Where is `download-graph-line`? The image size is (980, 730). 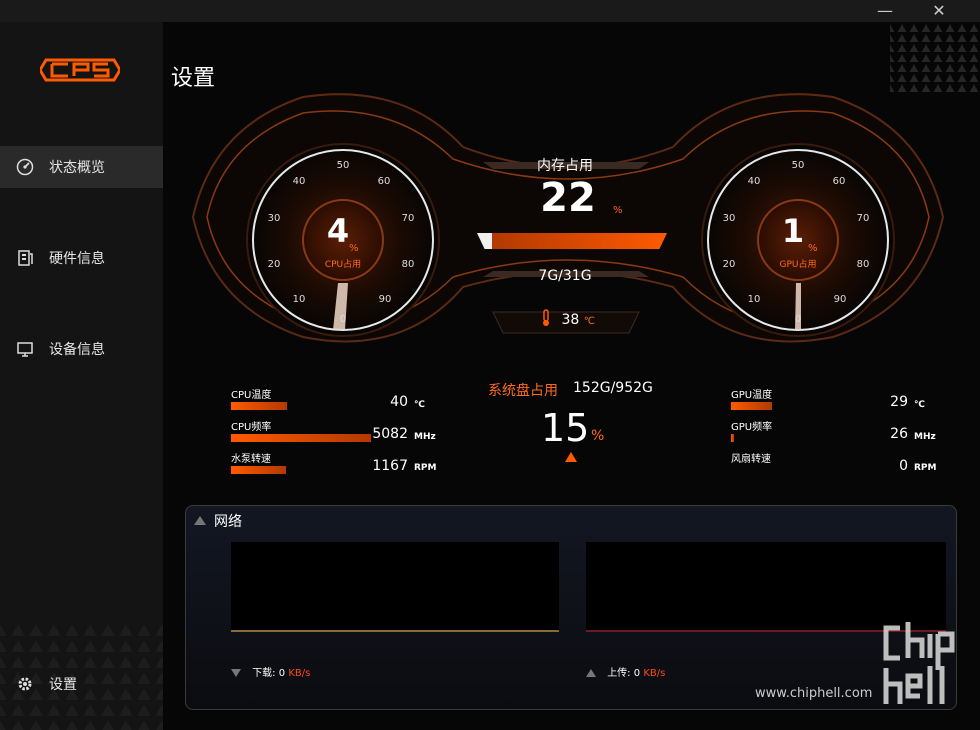 download-graph-line is located at coordinates (395, 631).